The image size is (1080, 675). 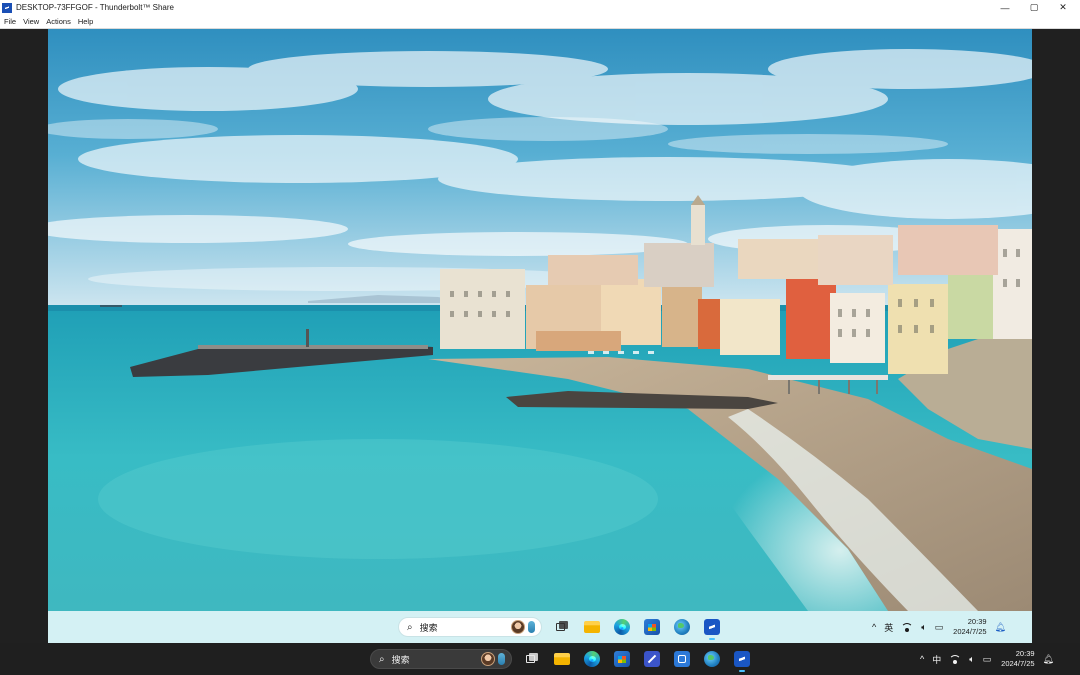 I want to click on remote-system-tray: ^ 英 🔈︎ ▭ 20:39 2024/7/25 🔔︎, so click(x=937, y=627).